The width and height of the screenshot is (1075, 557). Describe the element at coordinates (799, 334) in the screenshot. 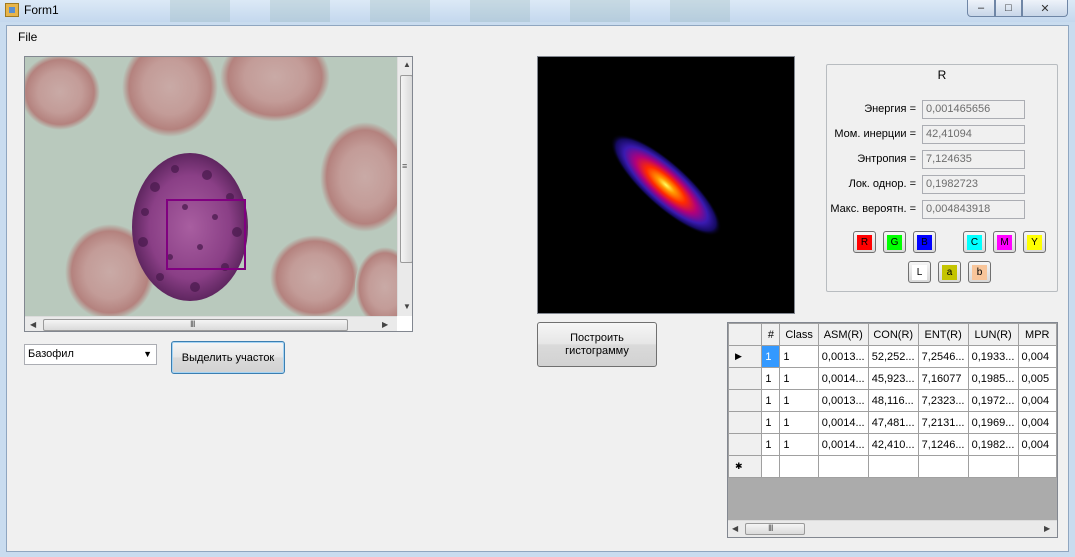

I see `column-header: Class` at that location.